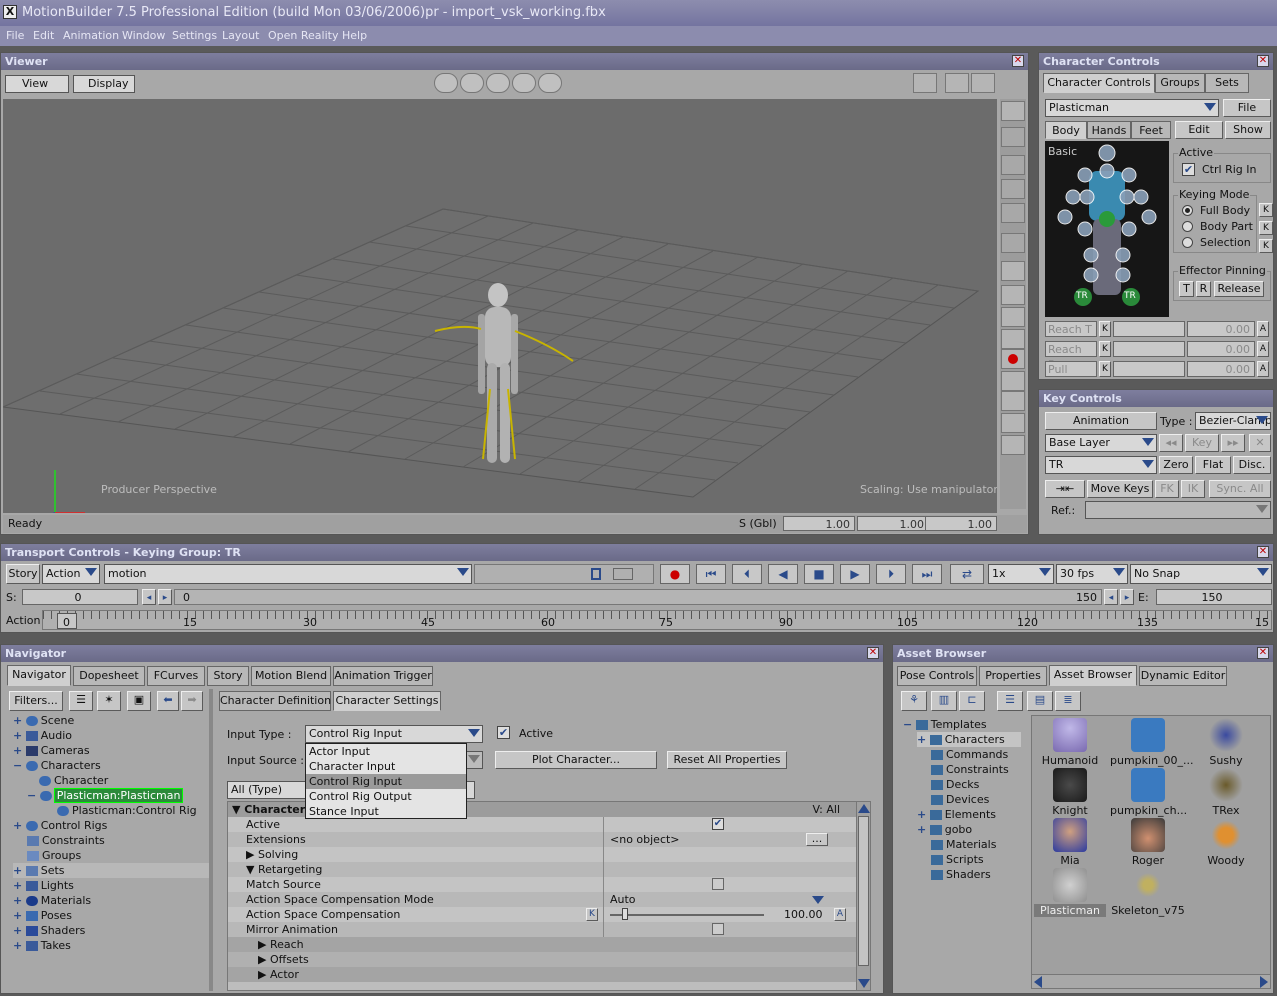  Describe the element at coordinates (819, 523) in the screenshot. I see `scale-x-field: 1.00` at that location.